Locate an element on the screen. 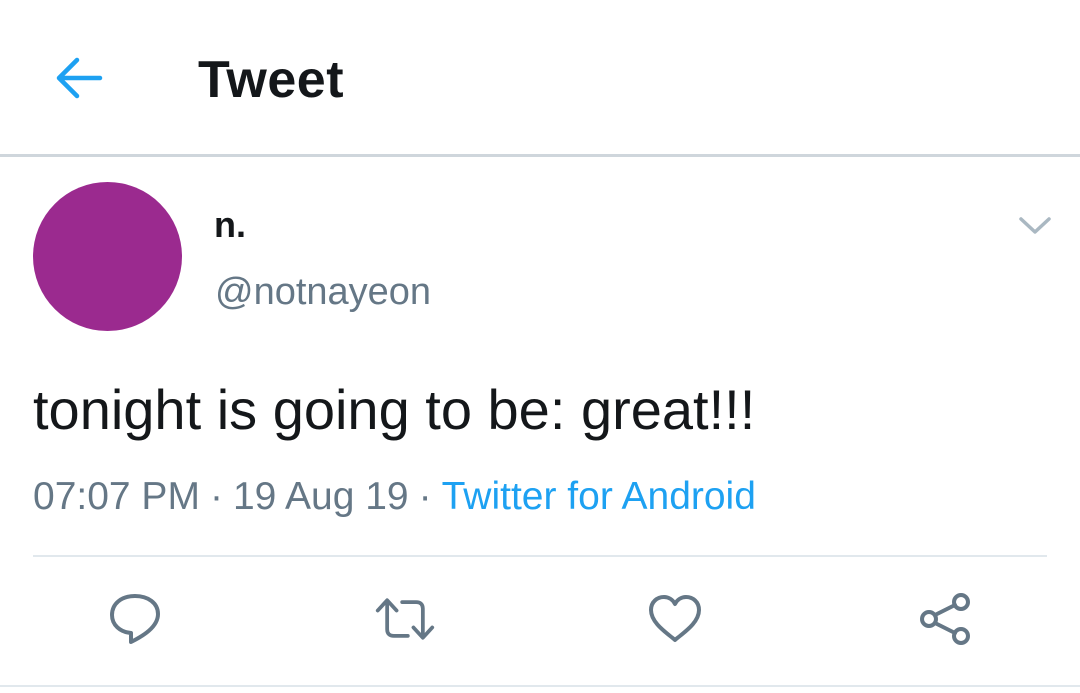 This screenshot has width=1080, height=693. share-button is located at coordinates (945, 619).